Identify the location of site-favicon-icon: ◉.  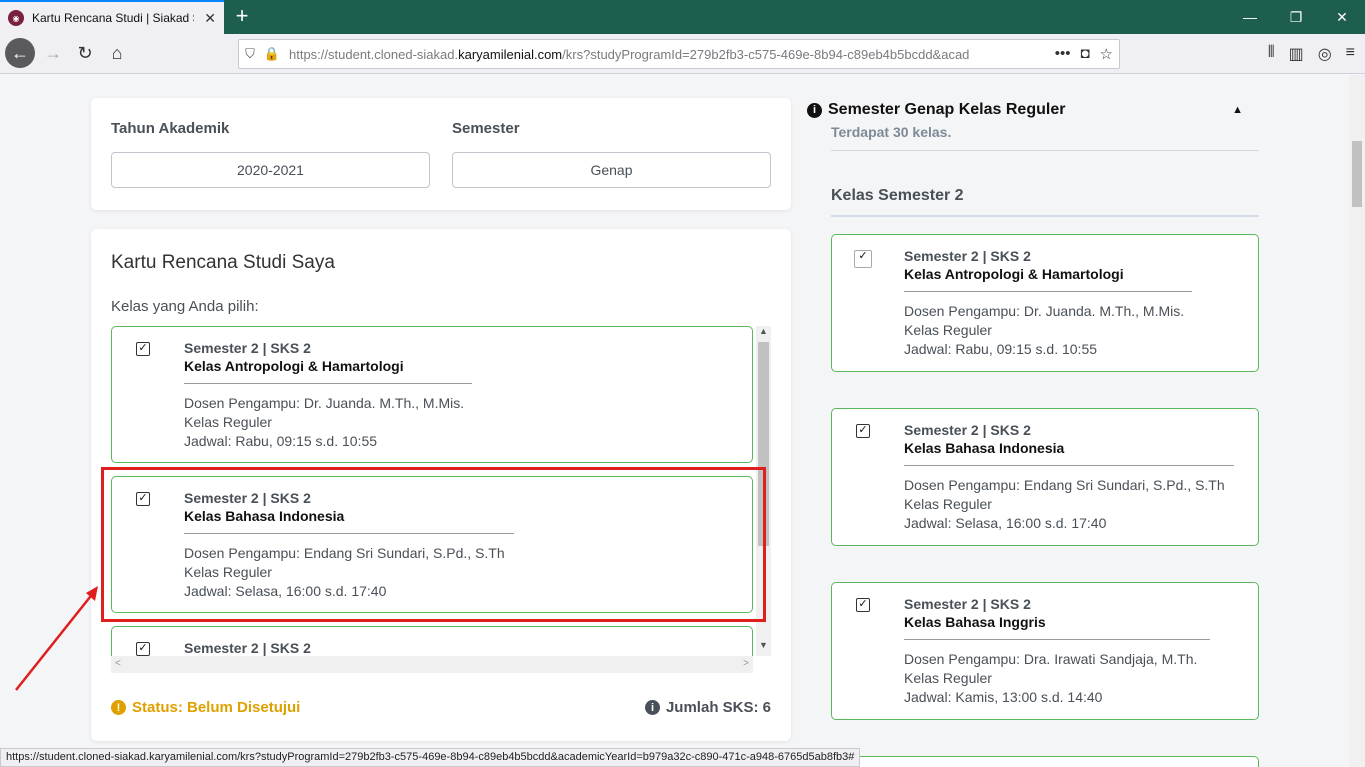
(16, 18).